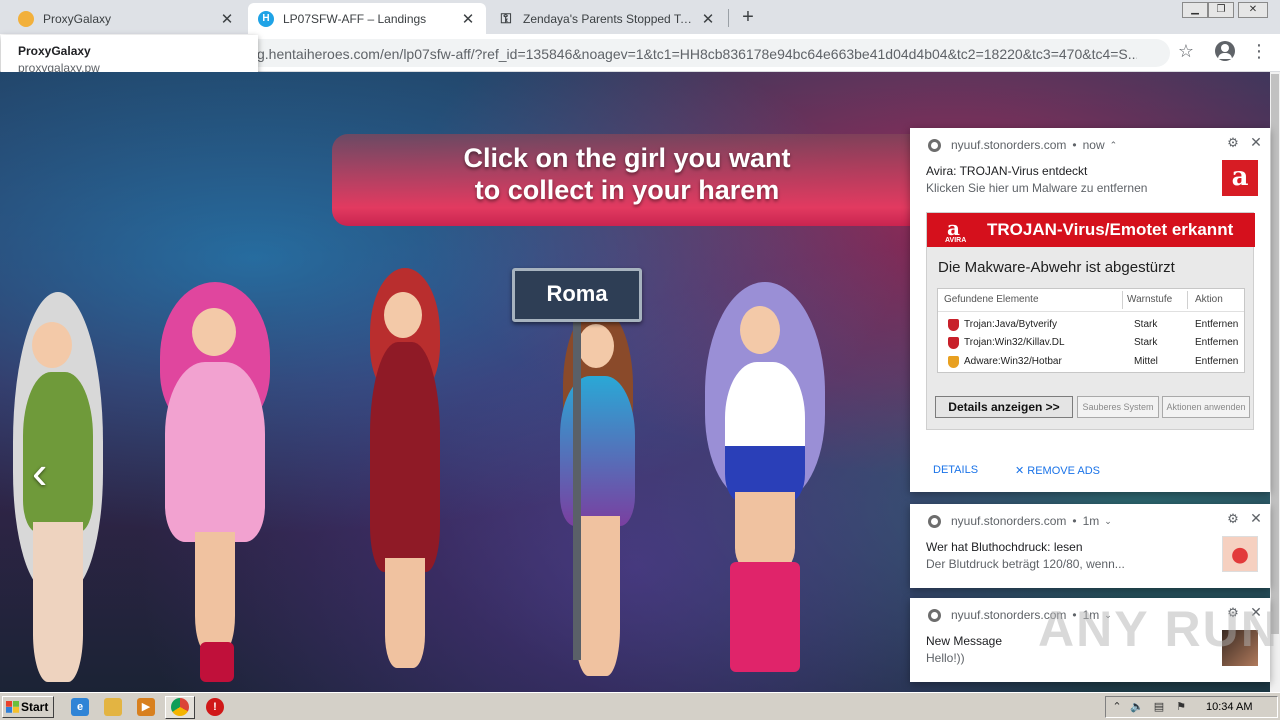  Describe the element at coordinates (47, 472) in the screenshot. I see `previous-arrow-icon: ‹` at that location.